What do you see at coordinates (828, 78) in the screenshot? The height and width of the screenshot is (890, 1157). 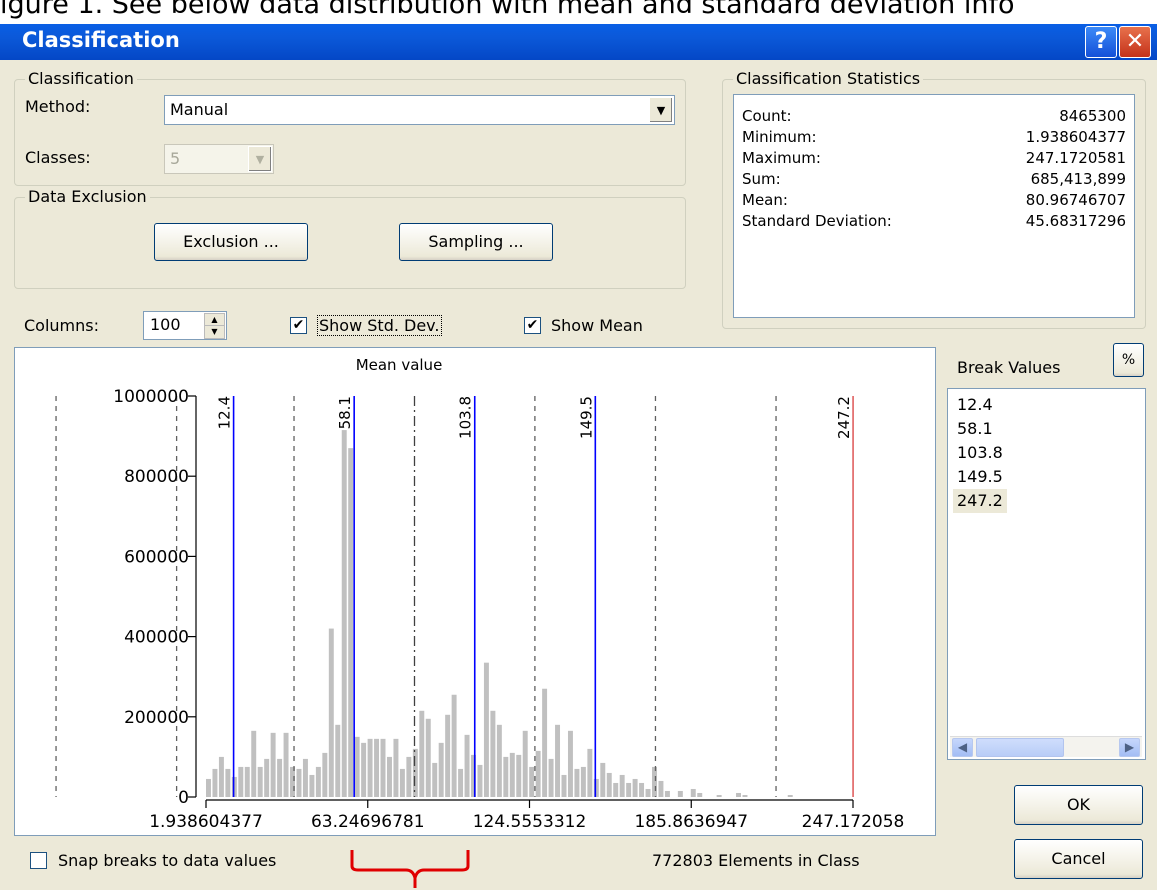 I see `statistics-group-label: Classification Statistics` at bounding box center [828, 78].